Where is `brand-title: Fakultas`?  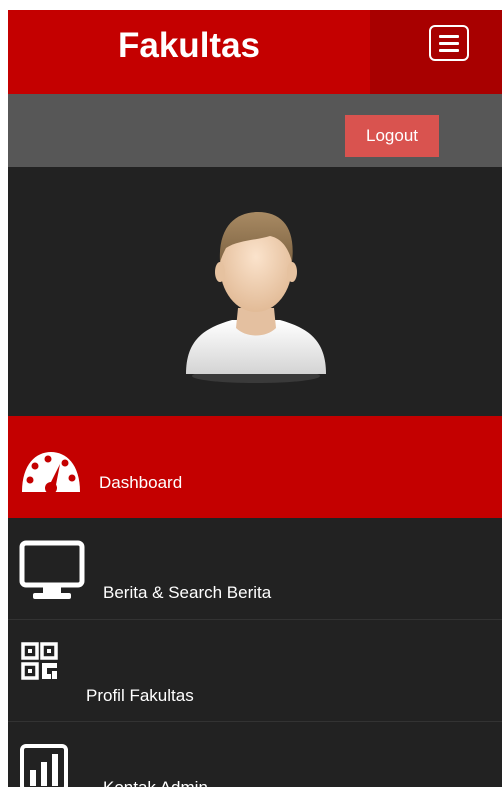 brand-title: Fakultas is located at coordinates (189, 52).